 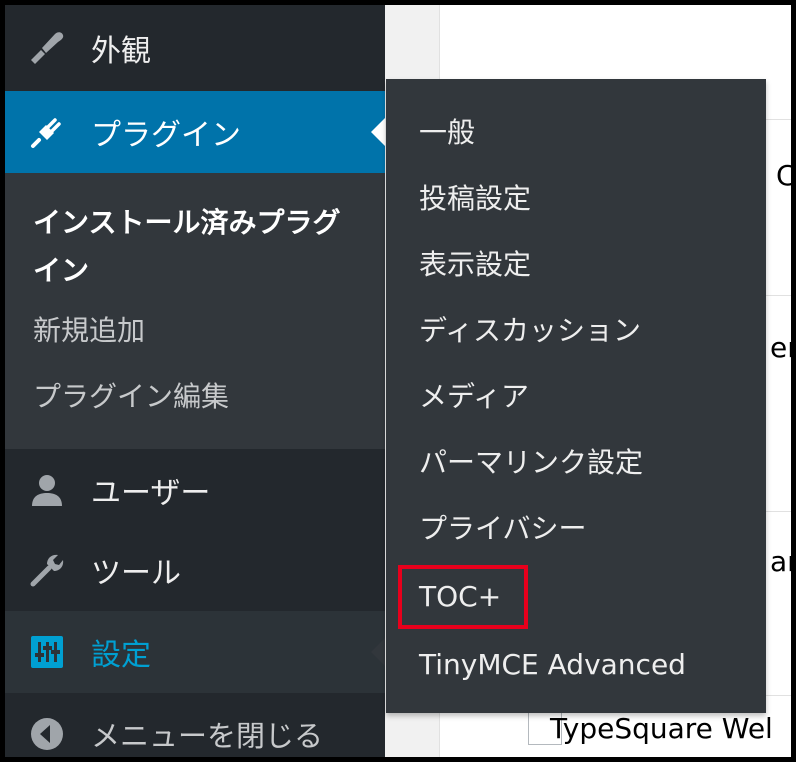 I want to click on submenu-plugin-editor: プラグイン編集, so click(x=131, y=397).